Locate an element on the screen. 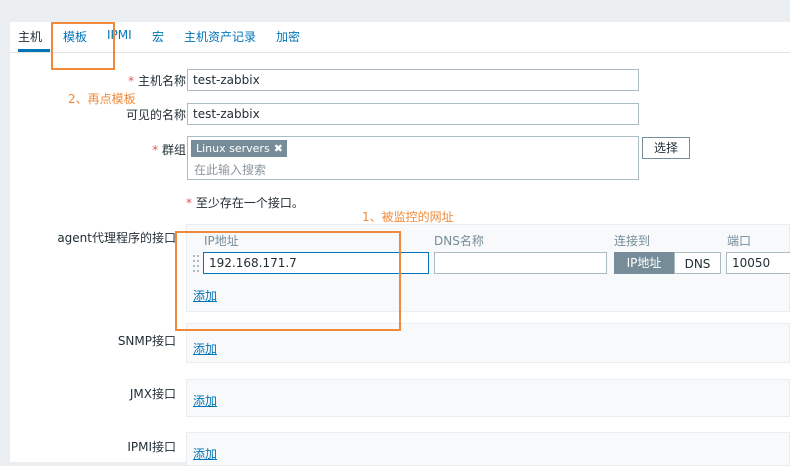 The image size is (790, 466). connect-column-header: 连接到 is located at coordinates (632, 241).